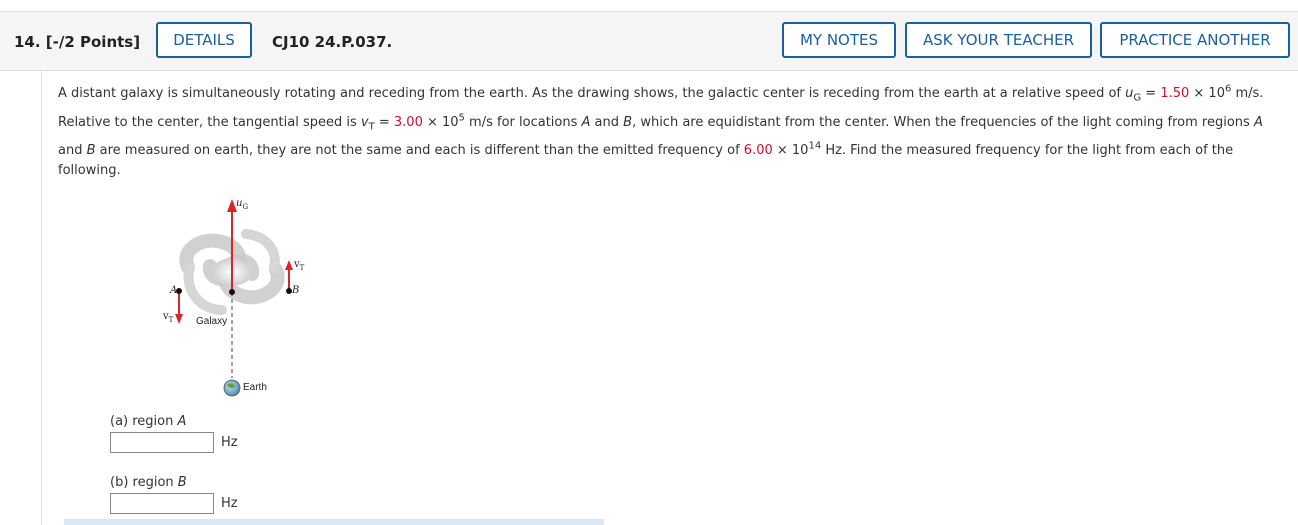  What do you see at coordinates (1195, 40) in the screenshot?
I see `practice-another-button: PRACTICE ANOTHER` at bounding box center [1195, 40].